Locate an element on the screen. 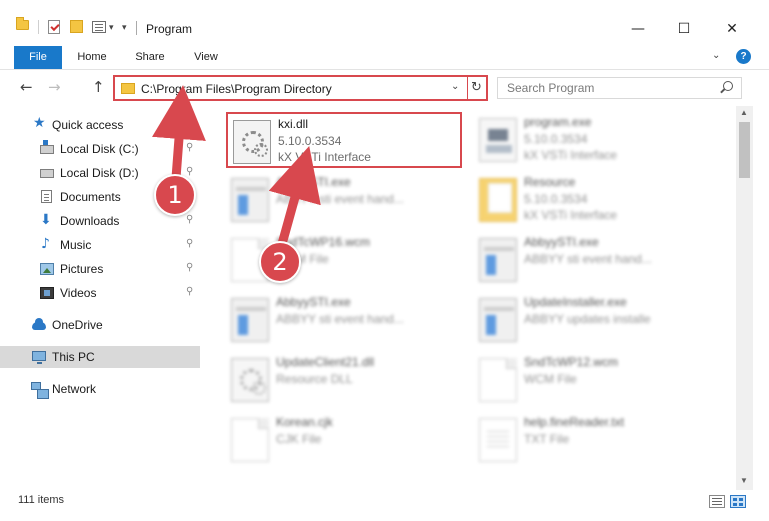 This screenshot has width=769, height=521. text-file-icon is located at coordinates (498, 440).